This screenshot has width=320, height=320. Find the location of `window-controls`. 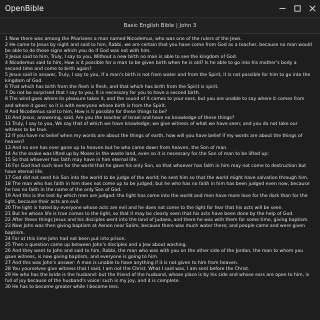

window-controls is located at coordinates (297, 9).